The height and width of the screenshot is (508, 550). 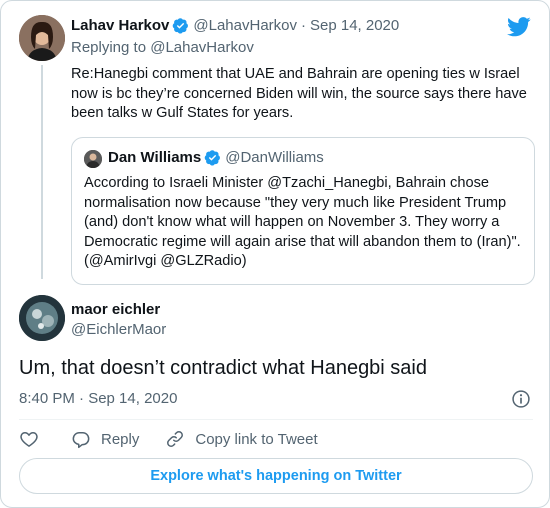 What do you see at coordinates (81, 440) in the screenshot?
I see `reply-icon` at bounding box center [81, 440].